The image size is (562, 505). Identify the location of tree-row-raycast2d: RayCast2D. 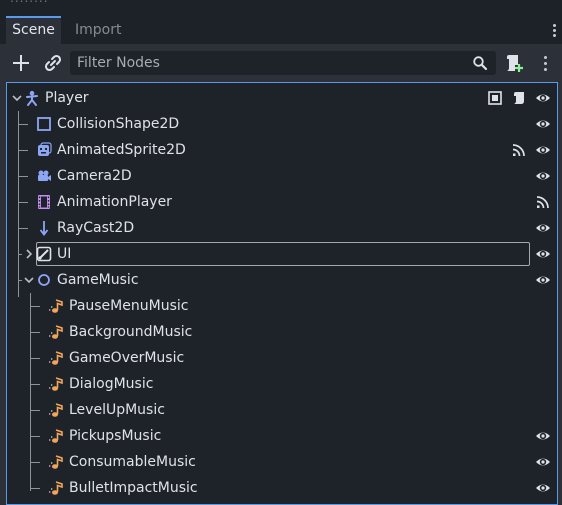
(282, 228).